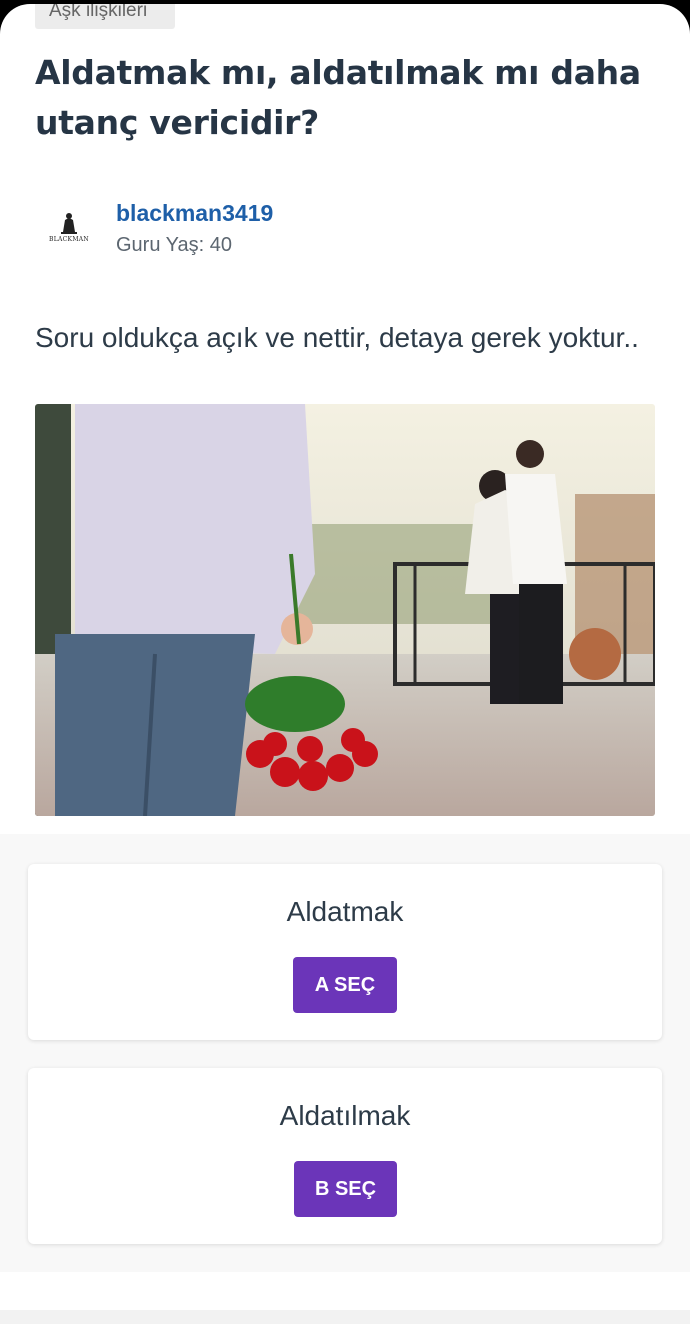  Describe the element at coordinates (345, 952) in the screenshot. I see `option-card-a: Aldatmak A SEÇ` at that location.